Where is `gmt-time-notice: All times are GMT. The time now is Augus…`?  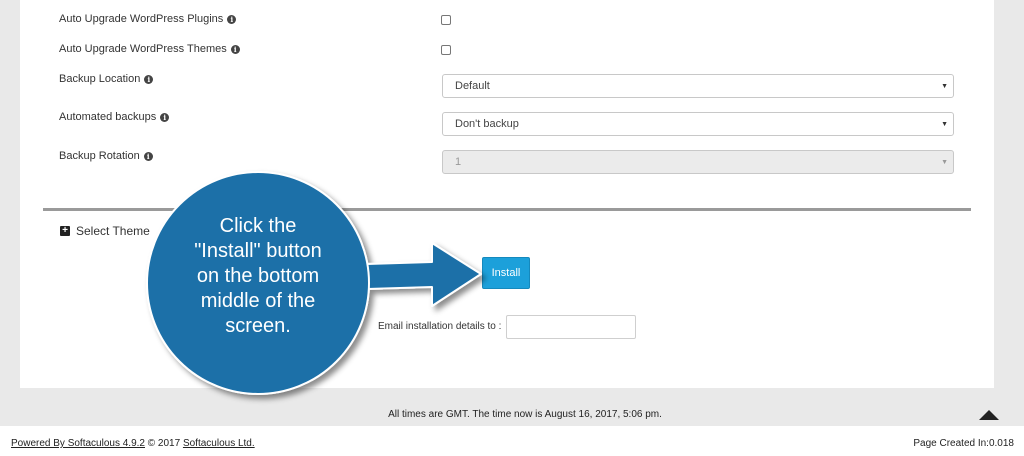
gmt-time-notice: All times are GMT. The time now is Augus… is located at coordinates (525, 414).